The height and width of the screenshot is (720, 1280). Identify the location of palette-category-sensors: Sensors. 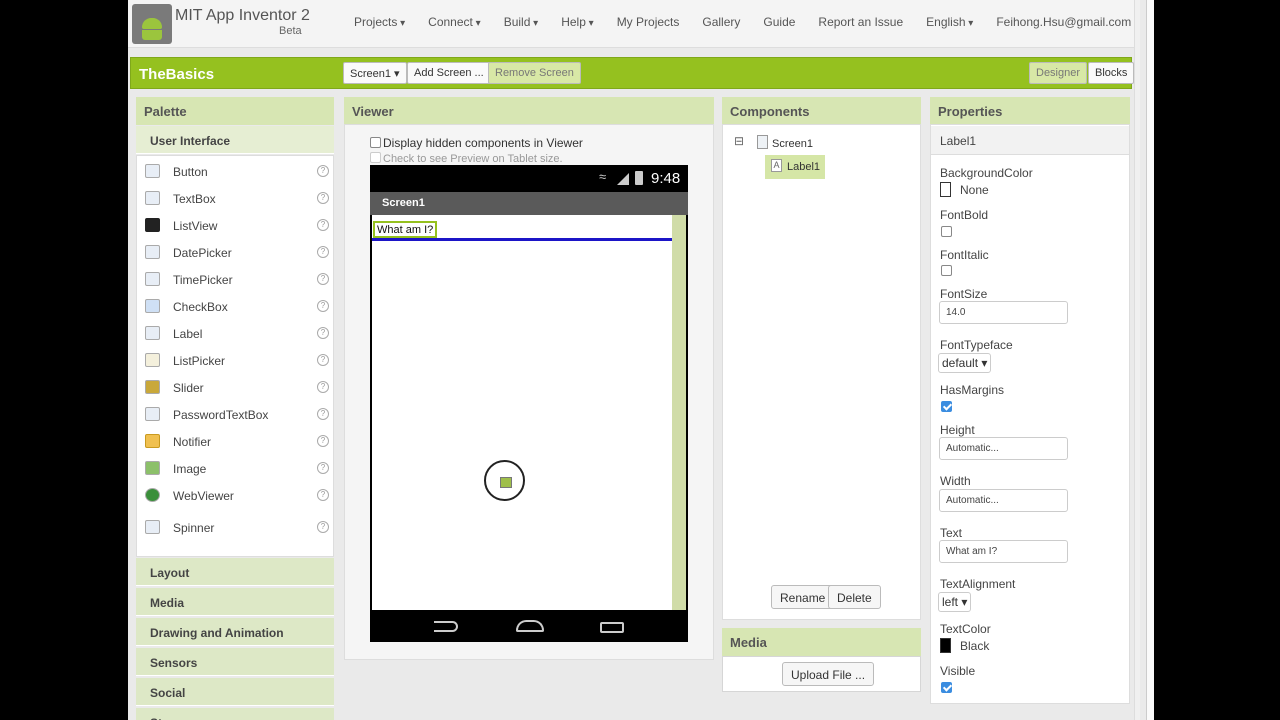
(235, 662).